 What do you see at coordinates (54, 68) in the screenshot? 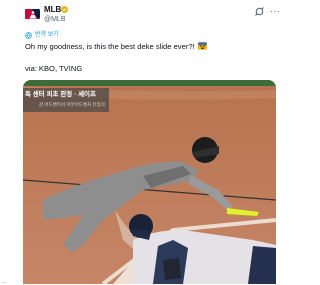
I see `tweet-source-text: via: KBO, TVING` at bounding box center [54, 68].